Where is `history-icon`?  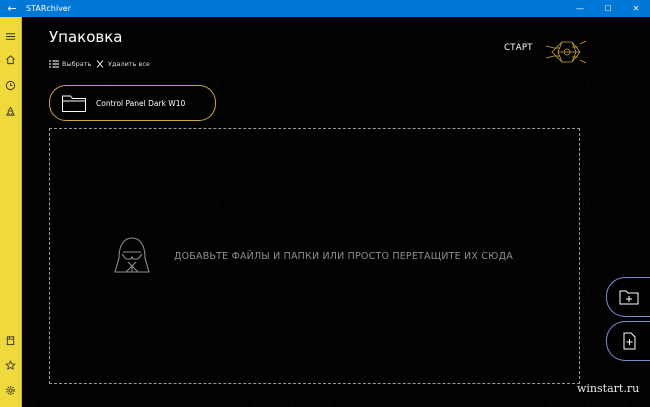 history-icon is located at coordinates (10, 85).